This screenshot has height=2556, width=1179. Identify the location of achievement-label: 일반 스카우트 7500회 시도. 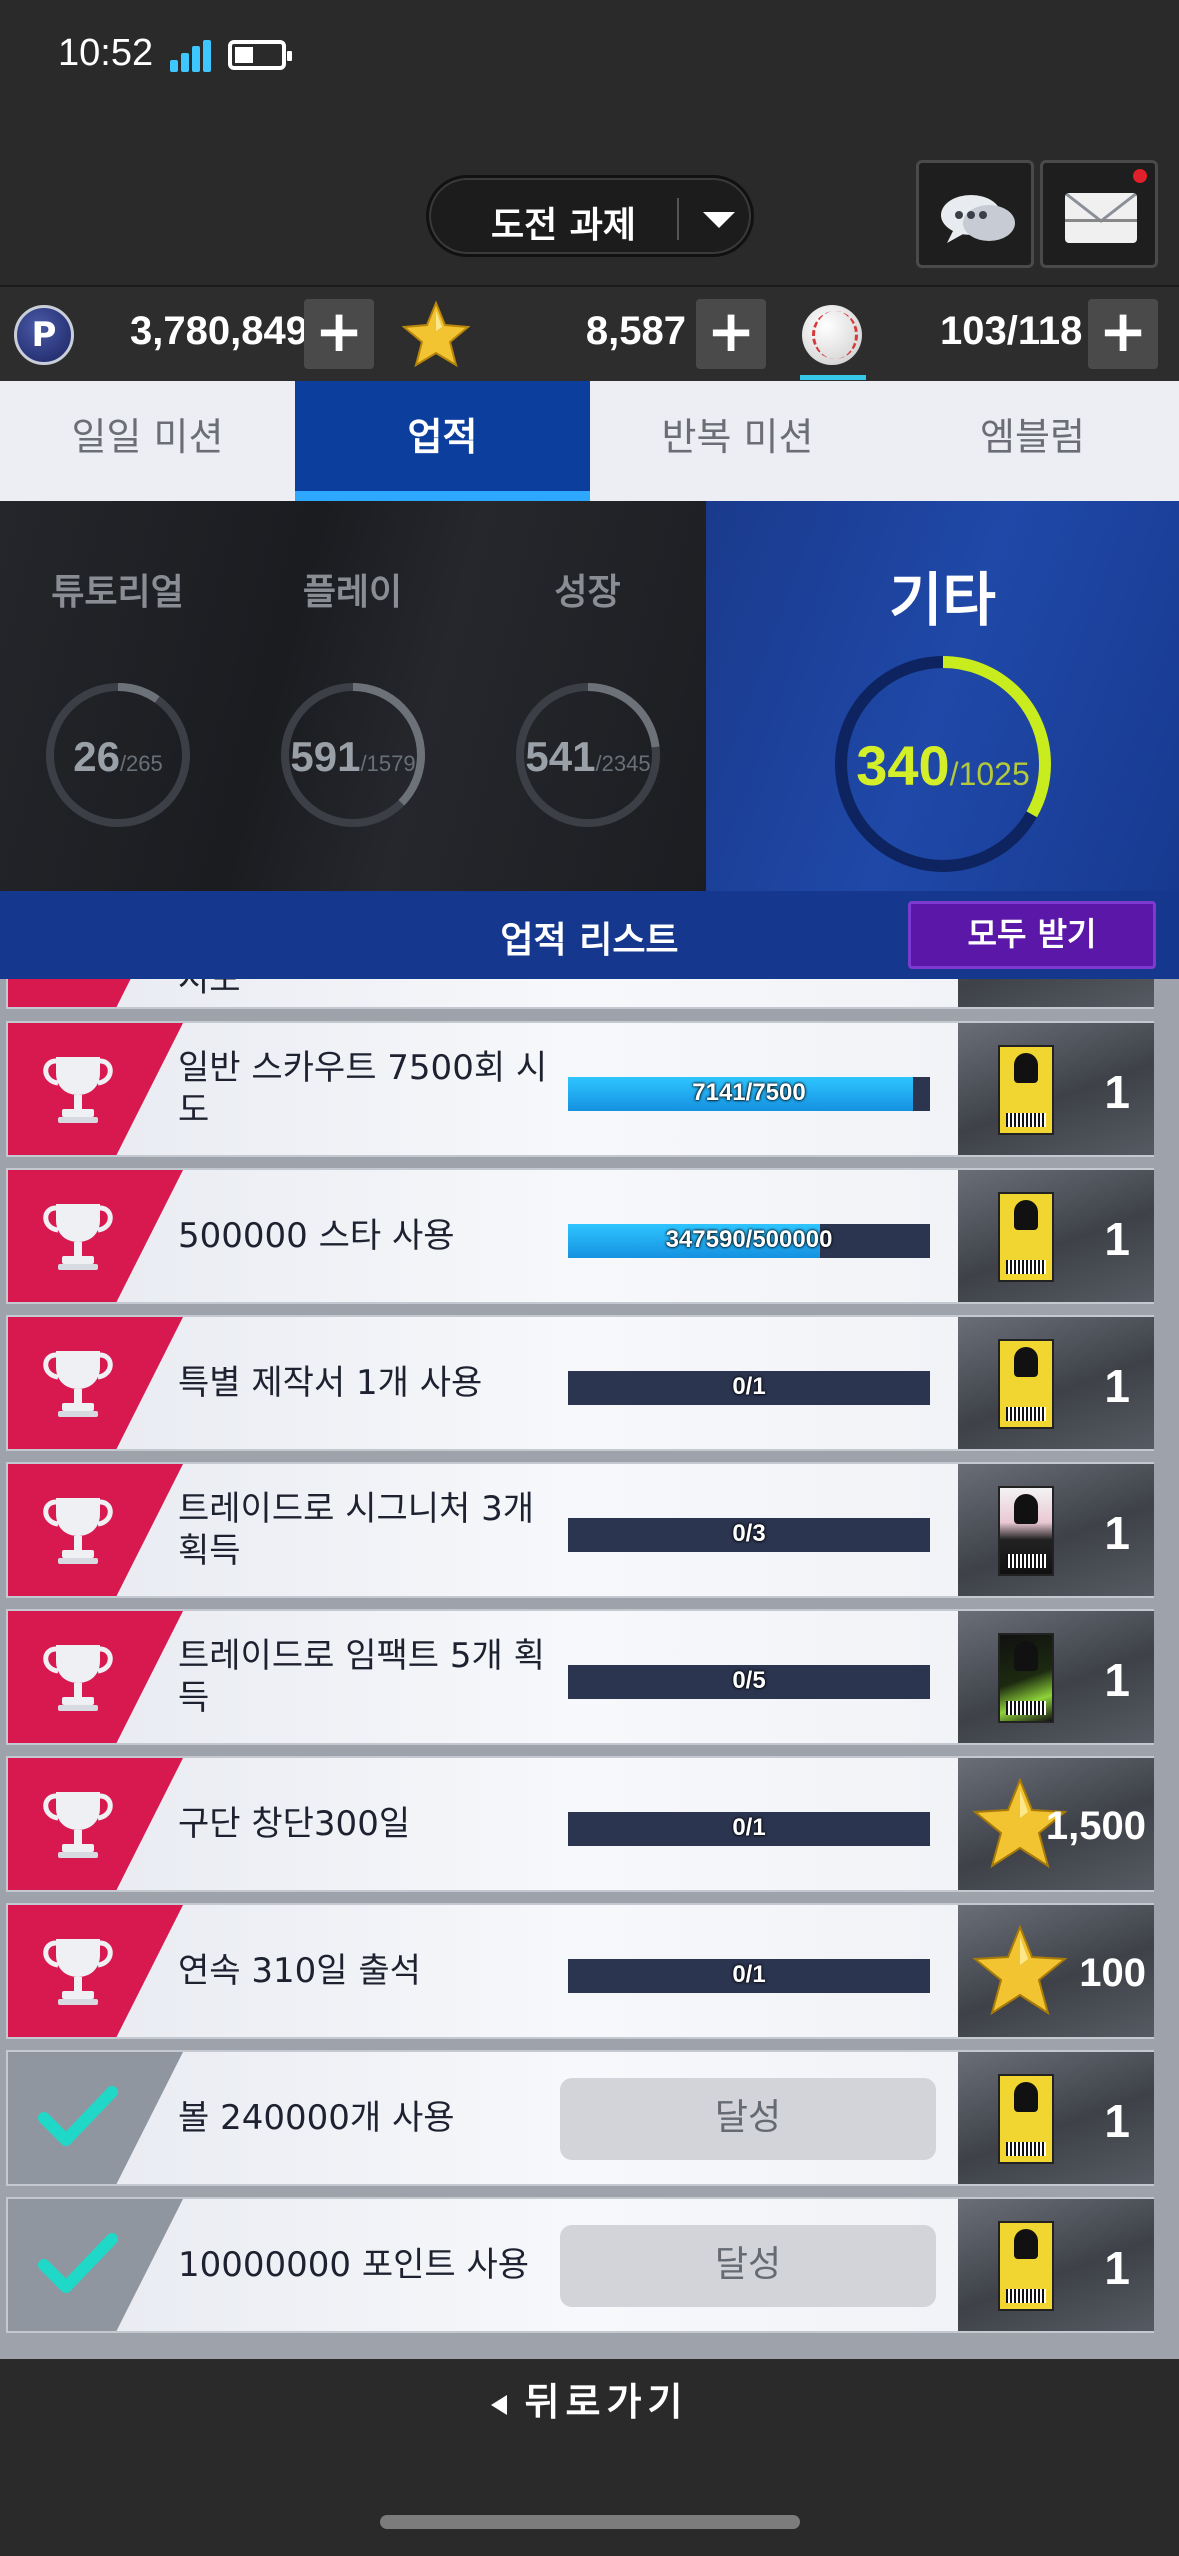
(363, 1089).